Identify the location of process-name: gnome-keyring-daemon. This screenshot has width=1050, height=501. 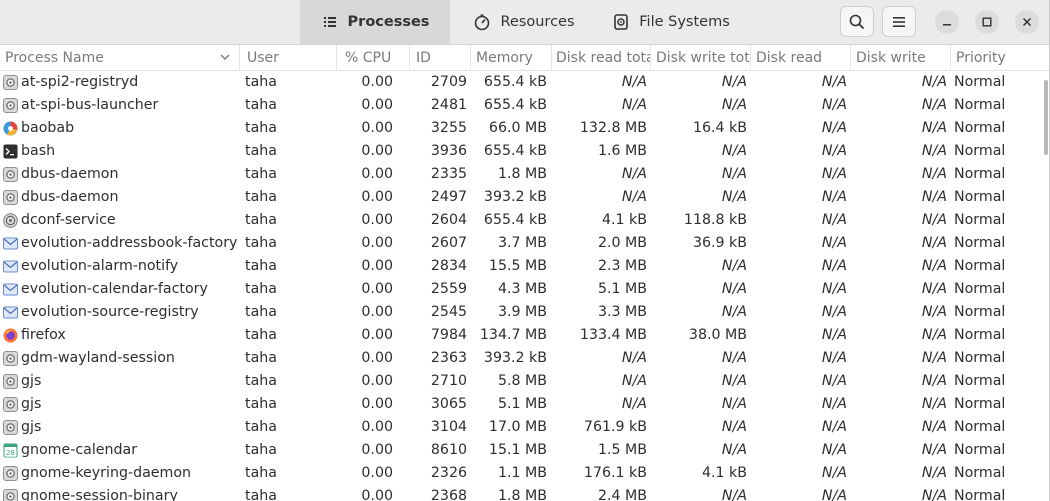
(106, 473).